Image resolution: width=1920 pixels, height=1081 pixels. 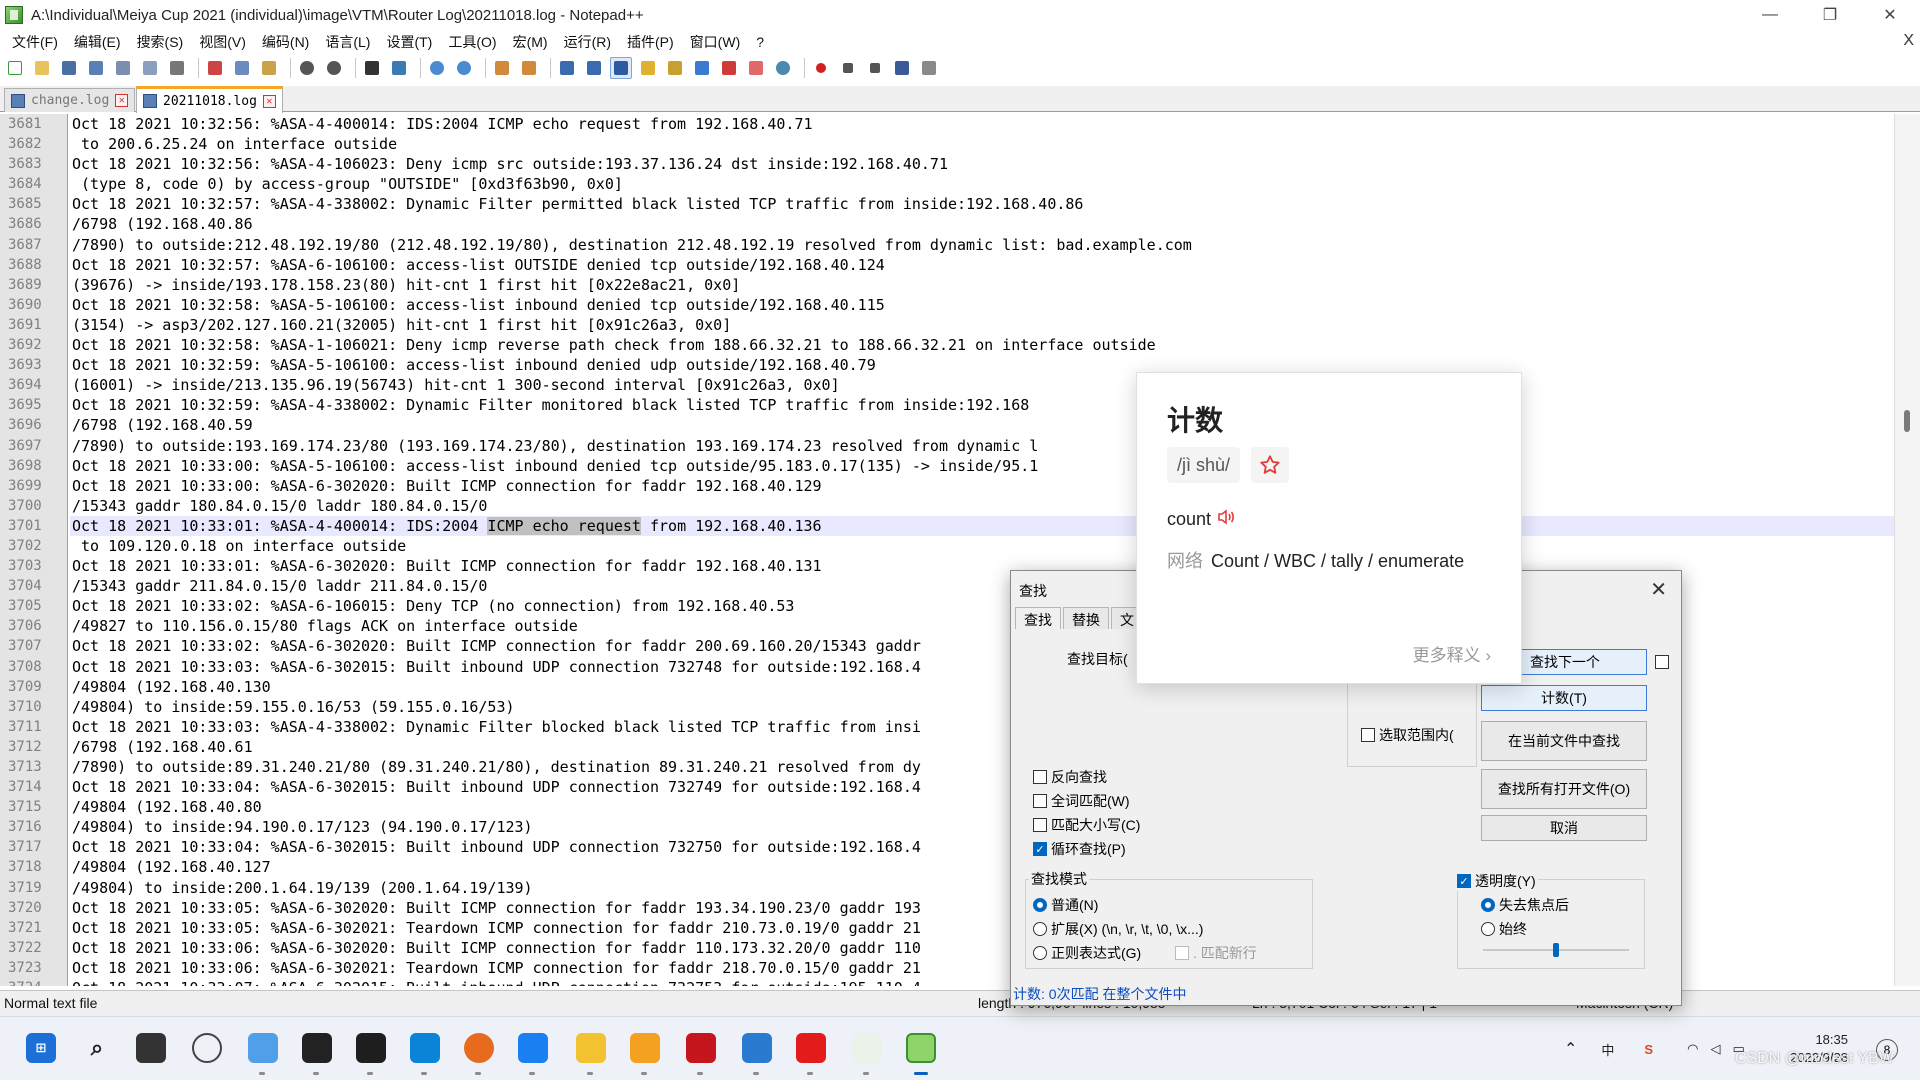 I want to click on scrollbar-thumb, so click(x=1907, y=421).